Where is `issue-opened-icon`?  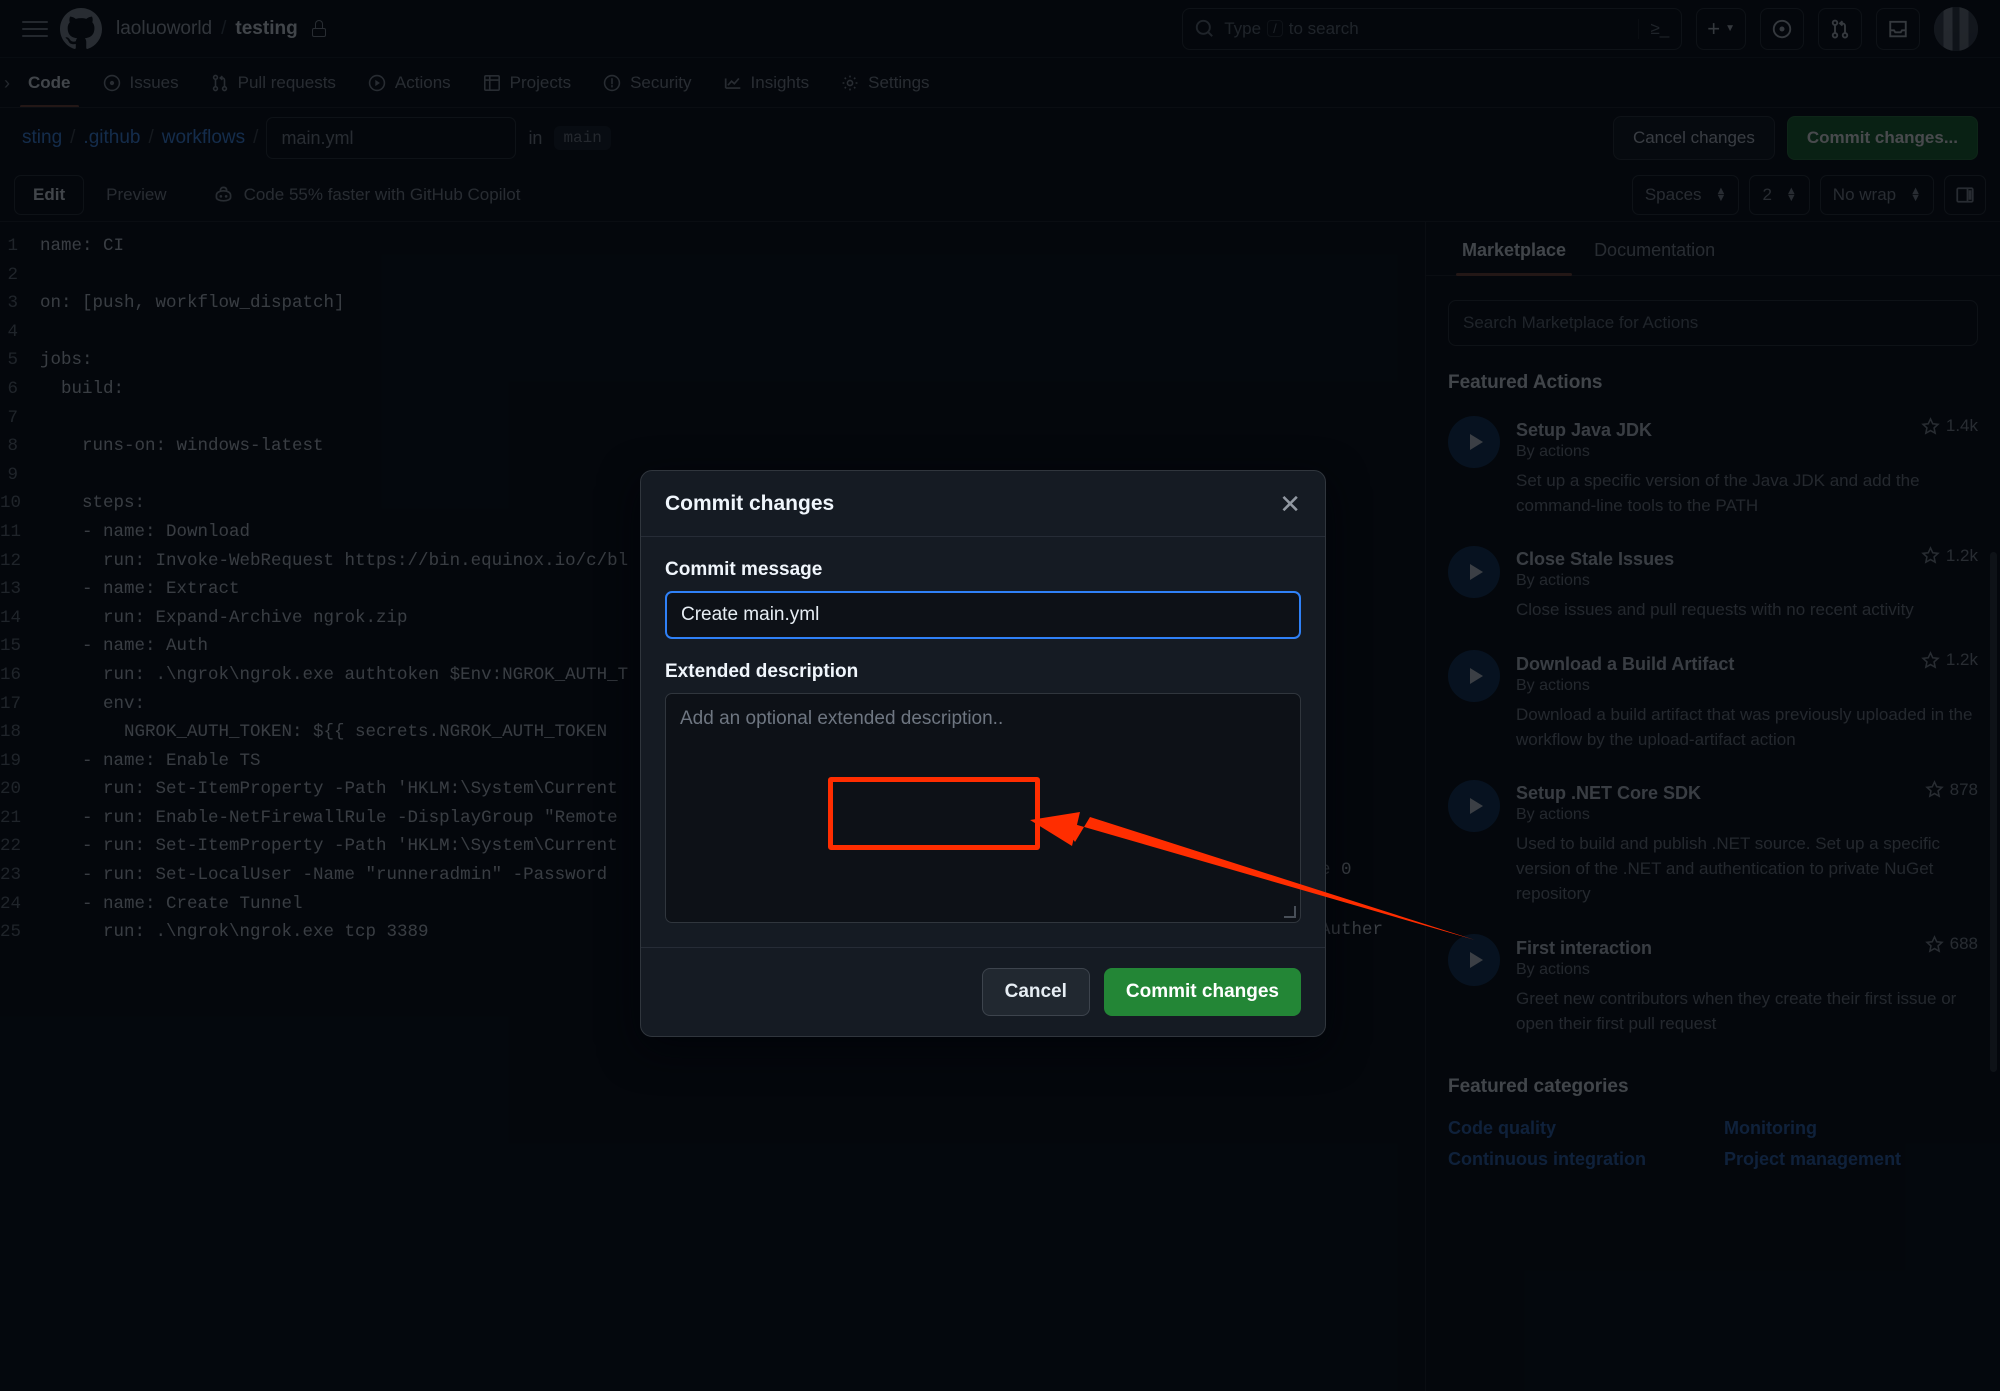
issue-opened-icon is located at coordinates (1782, 28).